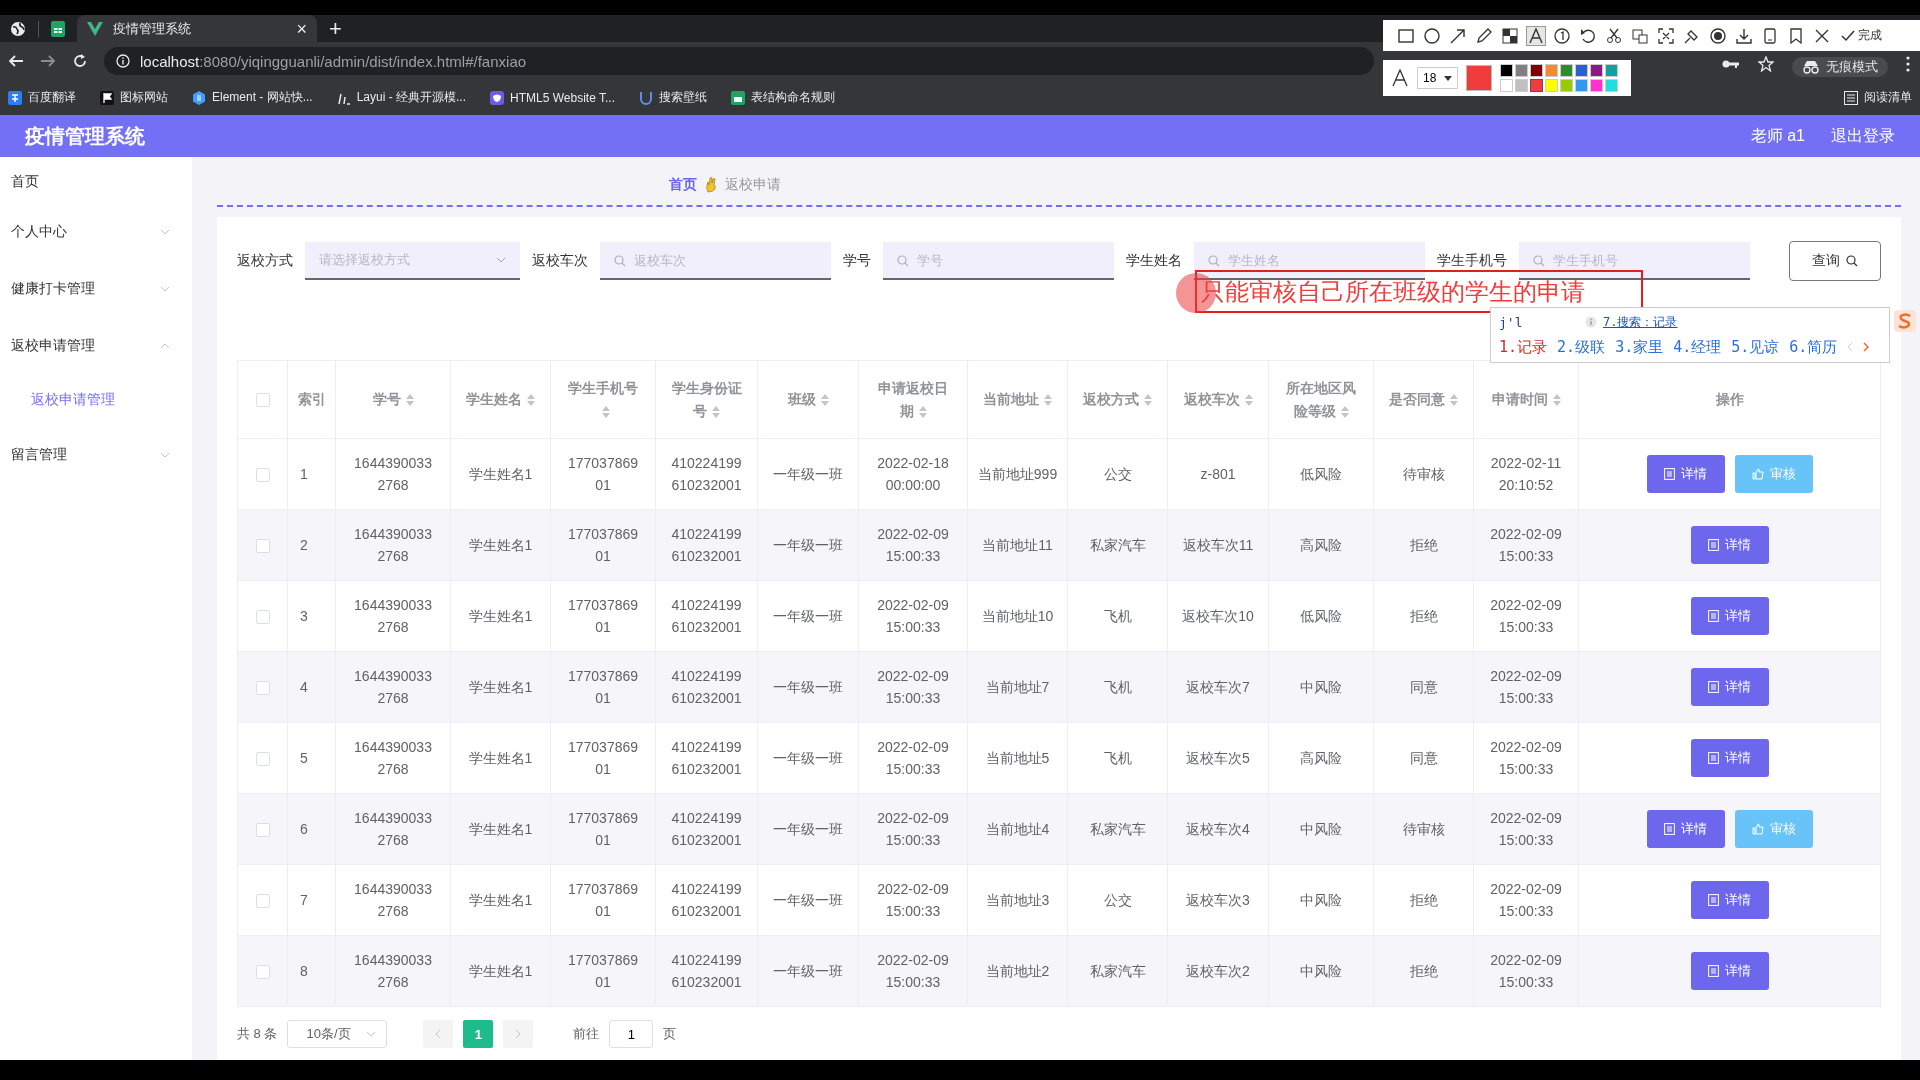 The width and height of the screenshot is (1920, 1080). Describe the element at coordinates (96, 400) in the screenshot. I see `sidebar-subitem: 返校申请管理` at that location.